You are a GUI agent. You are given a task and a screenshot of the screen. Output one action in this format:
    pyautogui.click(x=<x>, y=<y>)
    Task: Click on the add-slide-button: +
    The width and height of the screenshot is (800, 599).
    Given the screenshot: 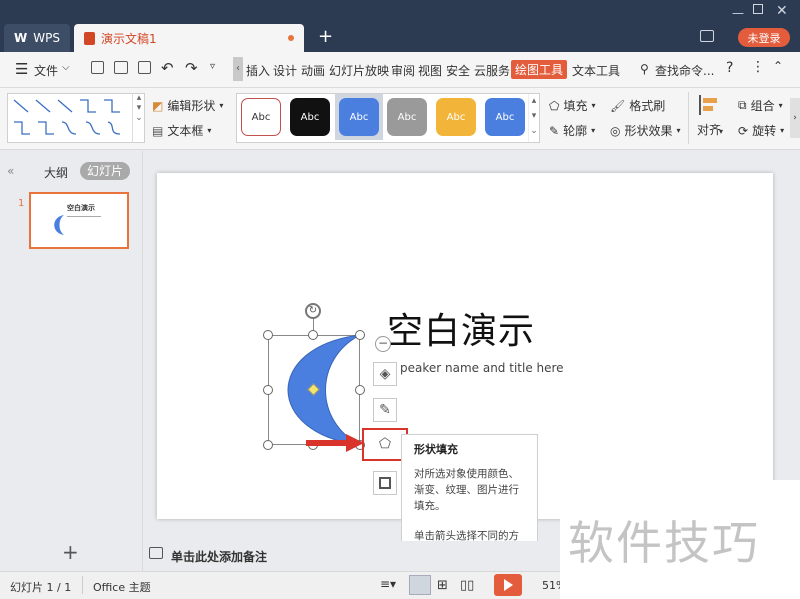 What is the action you would take?
    pyautogui.click(x=70, y=552)
    